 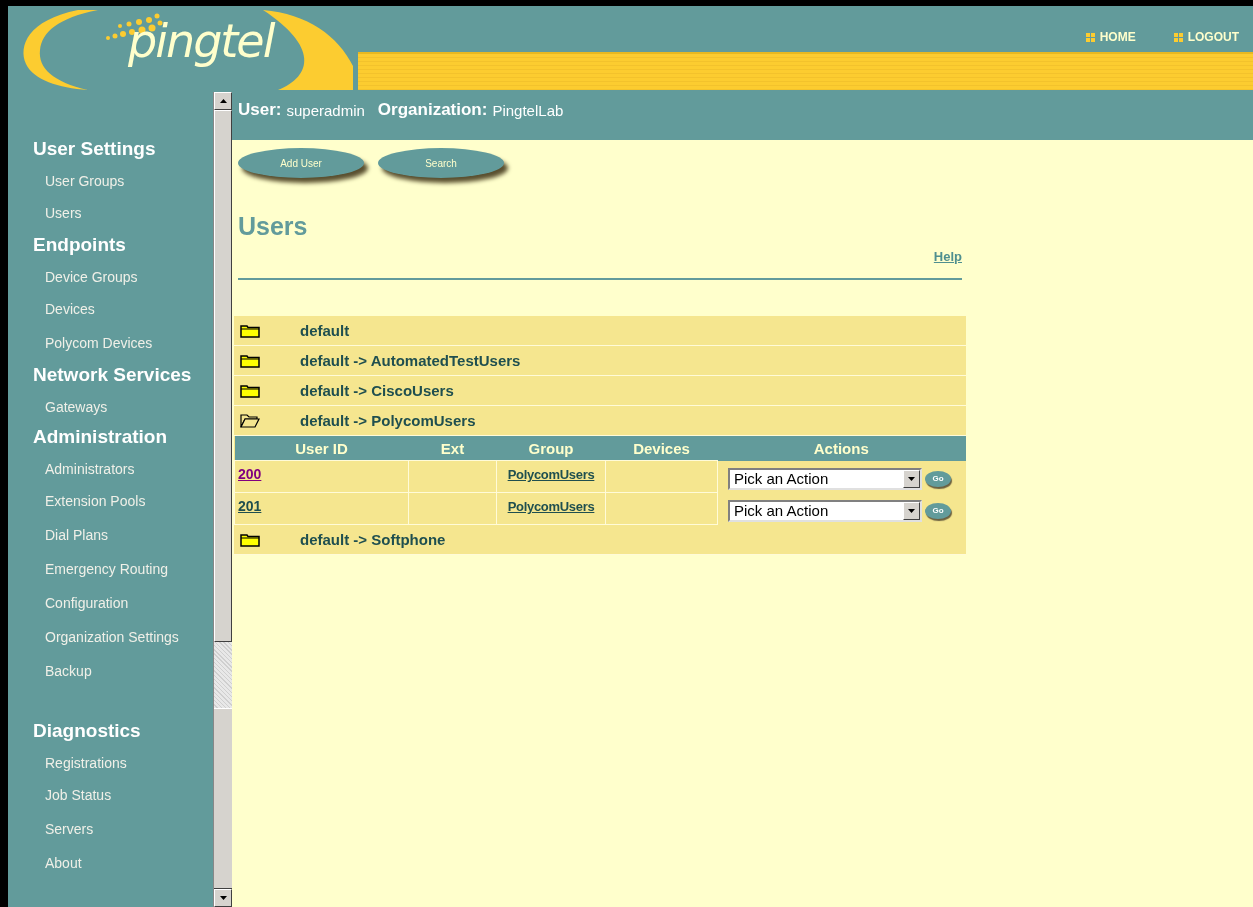 I want to click on column-header: User ID, so click(x=321, y=448).